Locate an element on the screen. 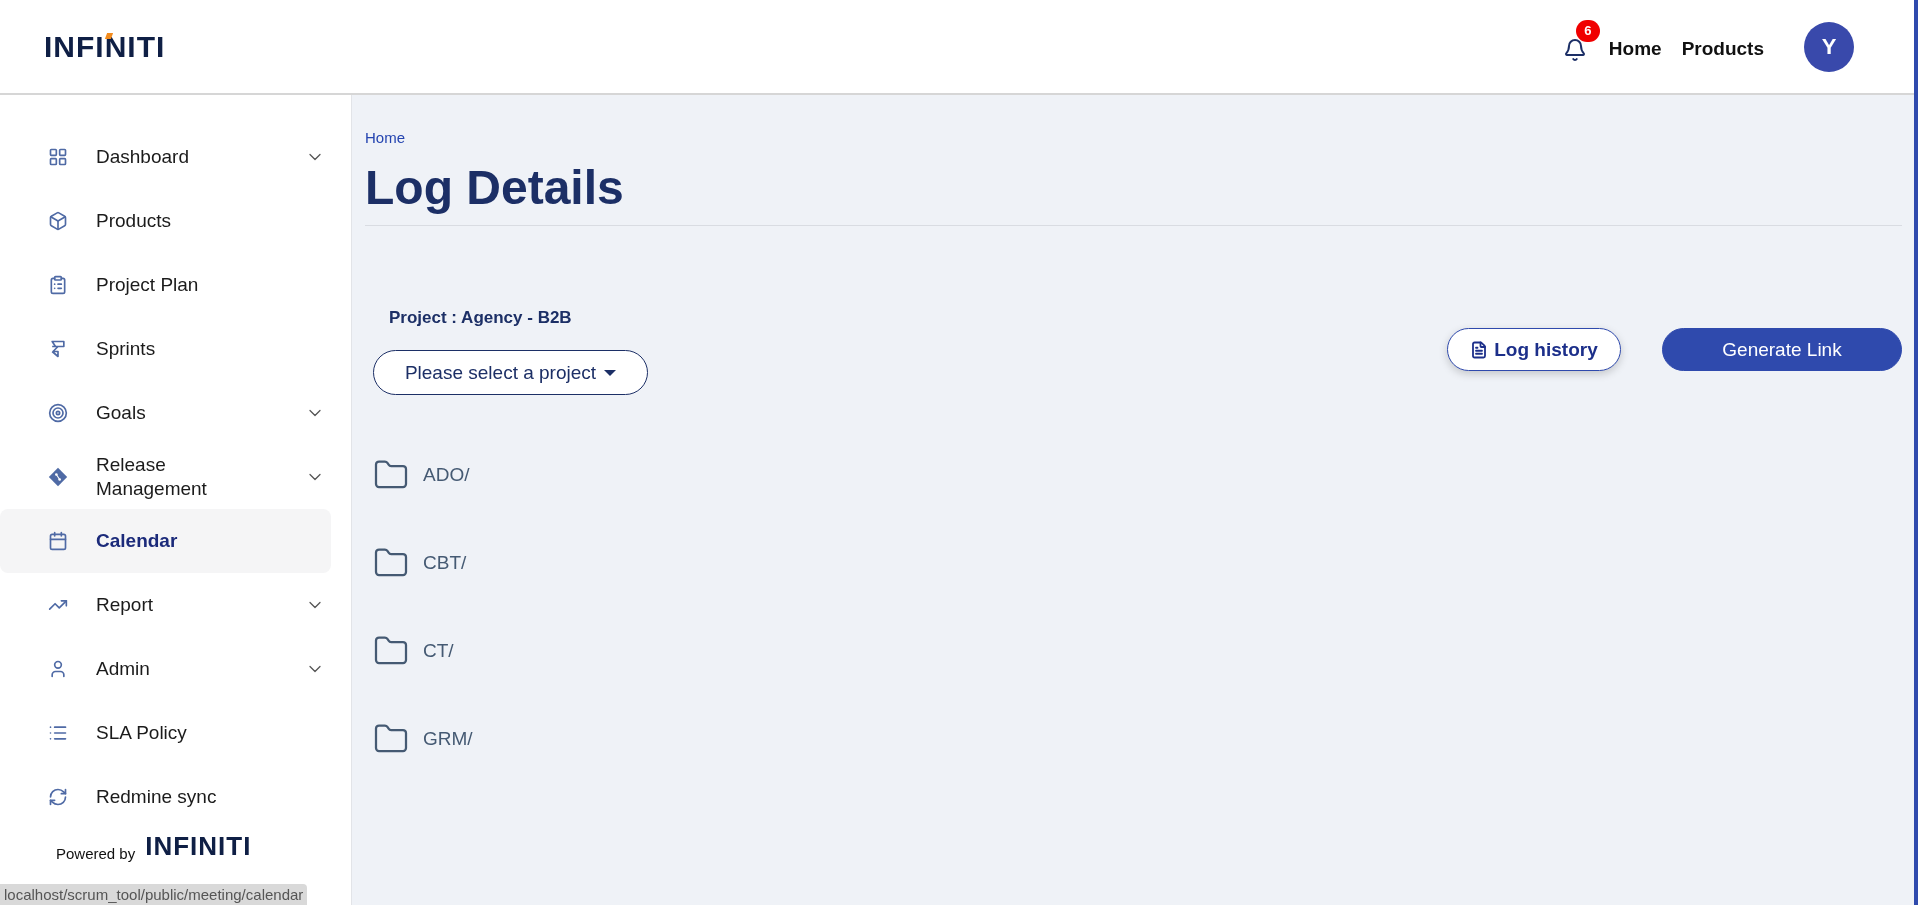 The height and width of the screenshot is (905, 1918). flag-icon is located at coordinates (58, 349).